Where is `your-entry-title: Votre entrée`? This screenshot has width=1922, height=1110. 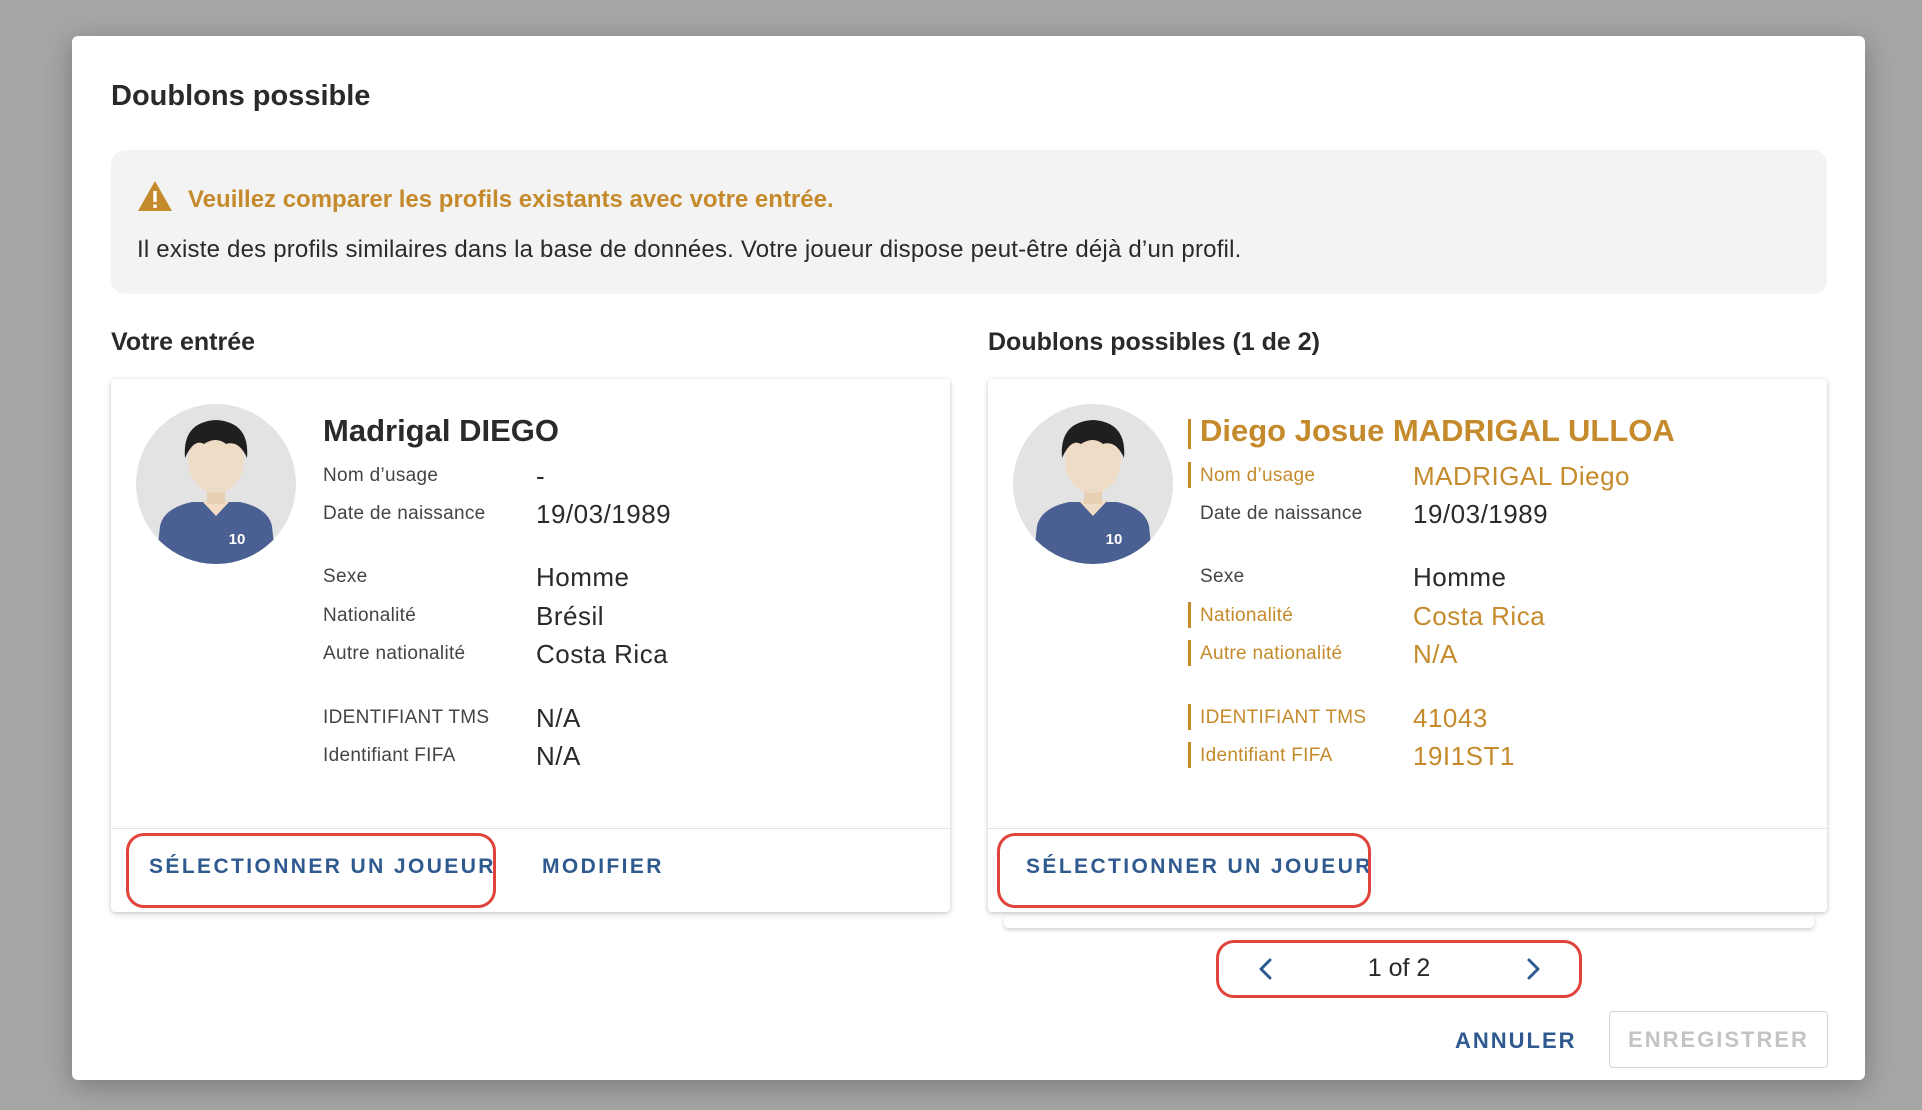 your-entry-title: Votre entrée is located at coordinates (183, 342).